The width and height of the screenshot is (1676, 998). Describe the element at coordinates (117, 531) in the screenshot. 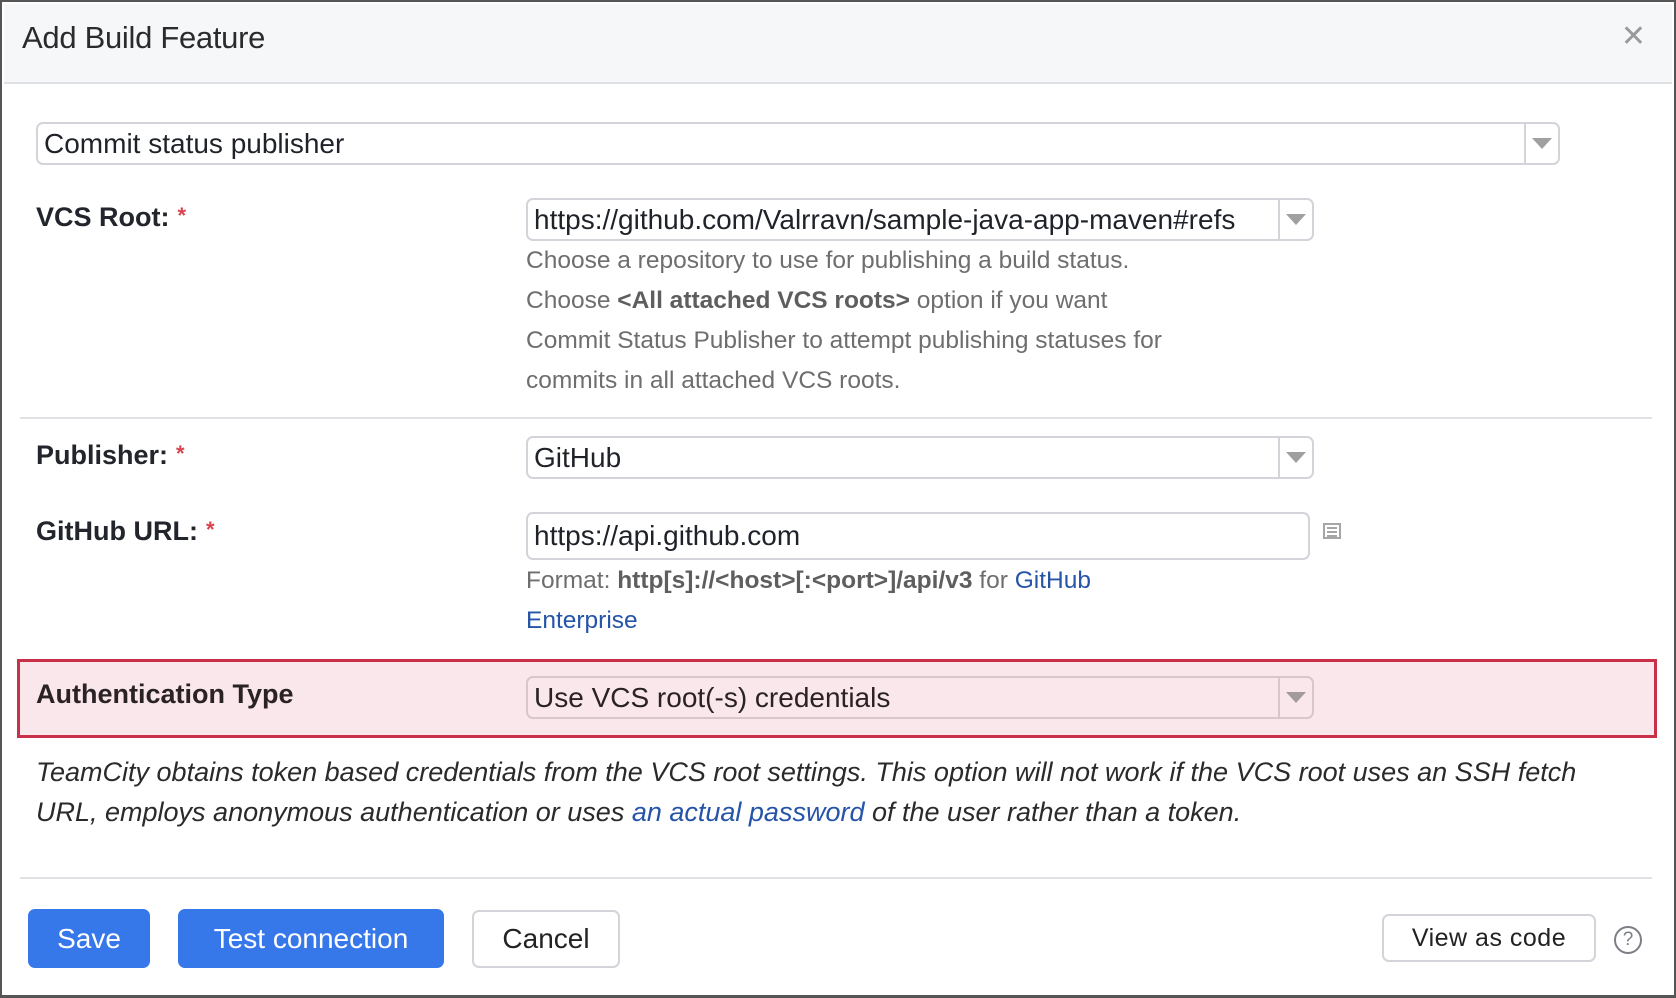

I see `github-url-label-text: GitHub URL:` at that location.